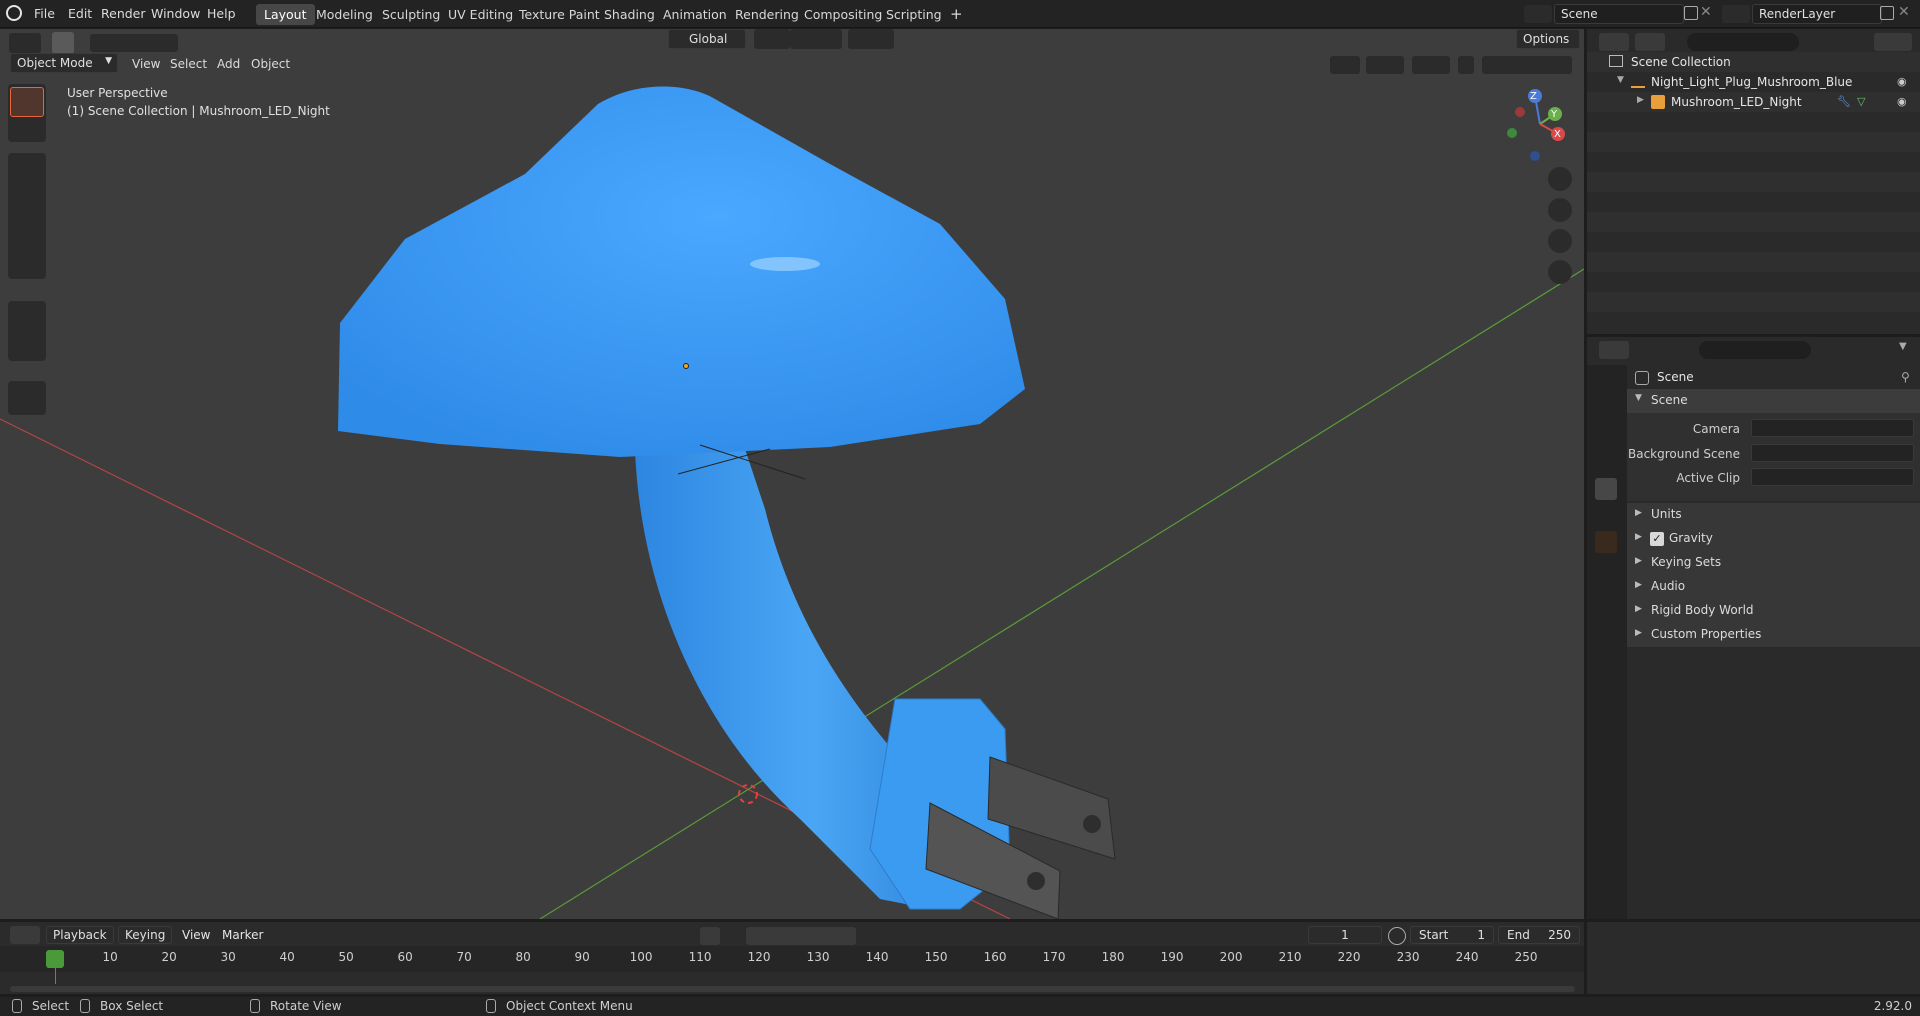  I want to click on scene-tab-icon, so click(1606, 489).